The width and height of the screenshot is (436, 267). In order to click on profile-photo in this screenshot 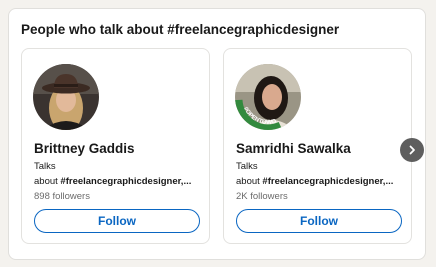, I will do `click(66, 97)`.